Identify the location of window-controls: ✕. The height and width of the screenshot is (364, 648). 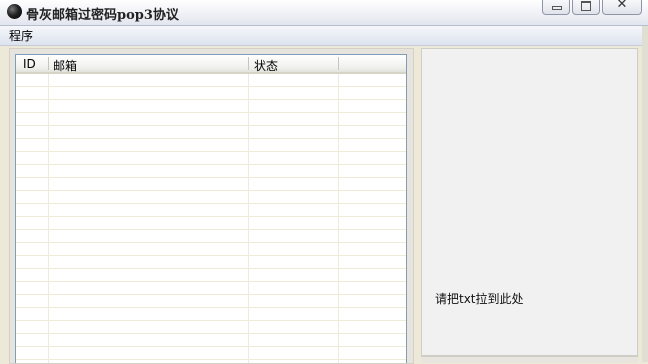
(591, 7).